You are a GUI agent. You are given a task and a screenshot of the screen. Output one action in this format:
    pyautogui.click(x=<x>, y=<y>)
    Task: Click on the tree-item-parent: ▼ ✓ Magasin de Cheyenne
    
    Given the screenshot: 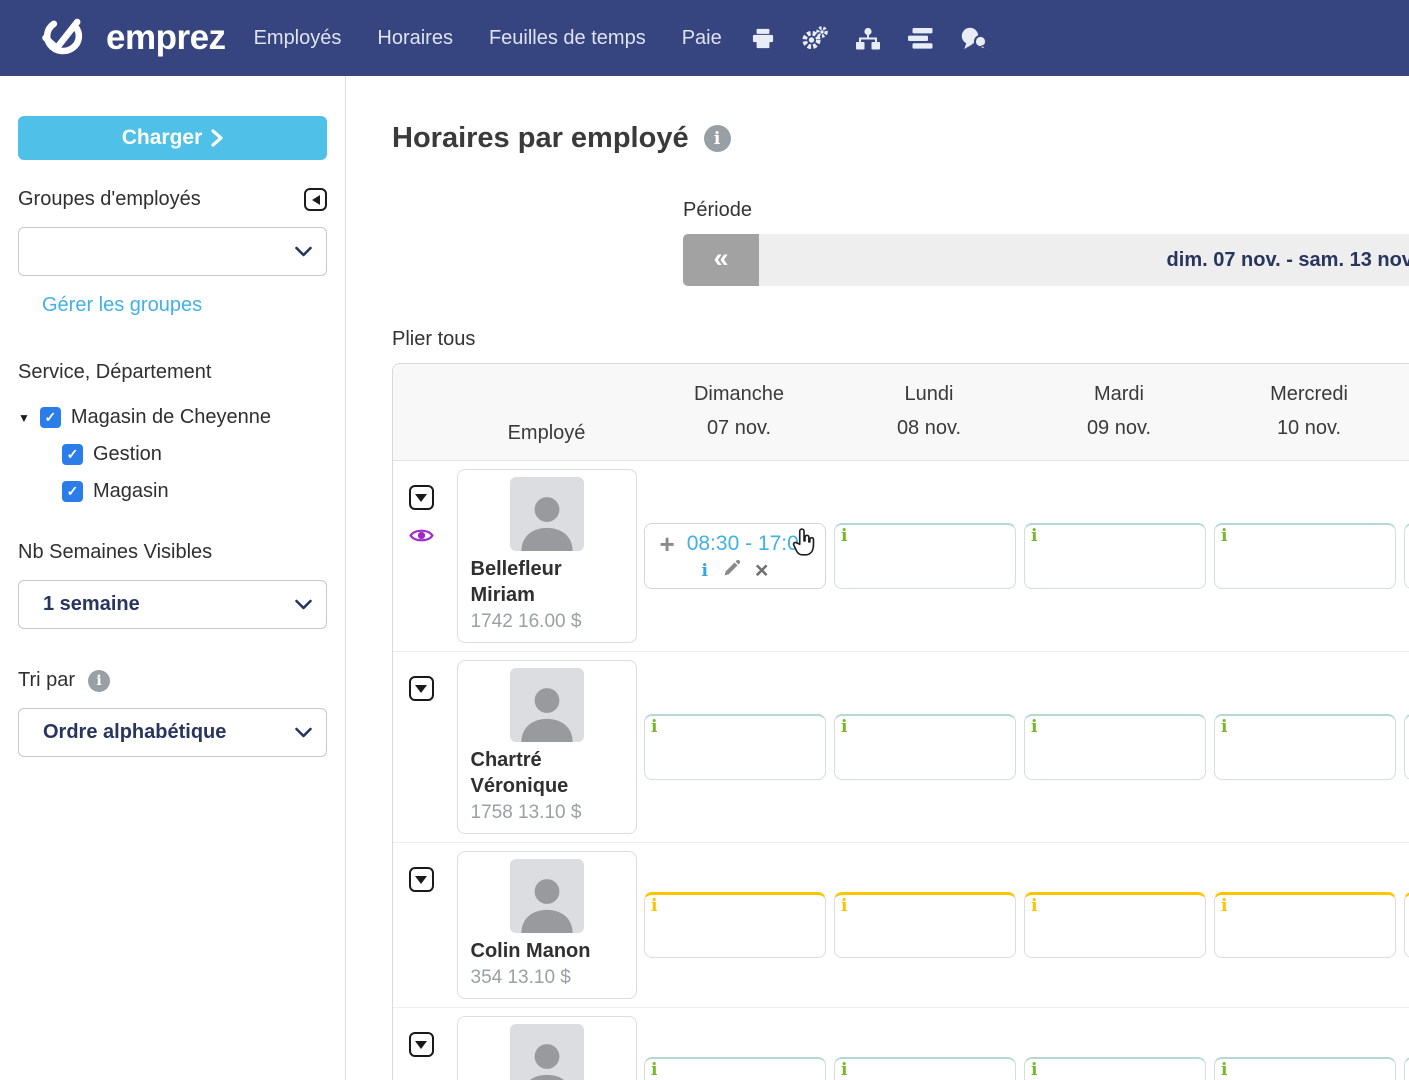 What is the action you would take?
    pyautogui.click(x=172, y=417)
    